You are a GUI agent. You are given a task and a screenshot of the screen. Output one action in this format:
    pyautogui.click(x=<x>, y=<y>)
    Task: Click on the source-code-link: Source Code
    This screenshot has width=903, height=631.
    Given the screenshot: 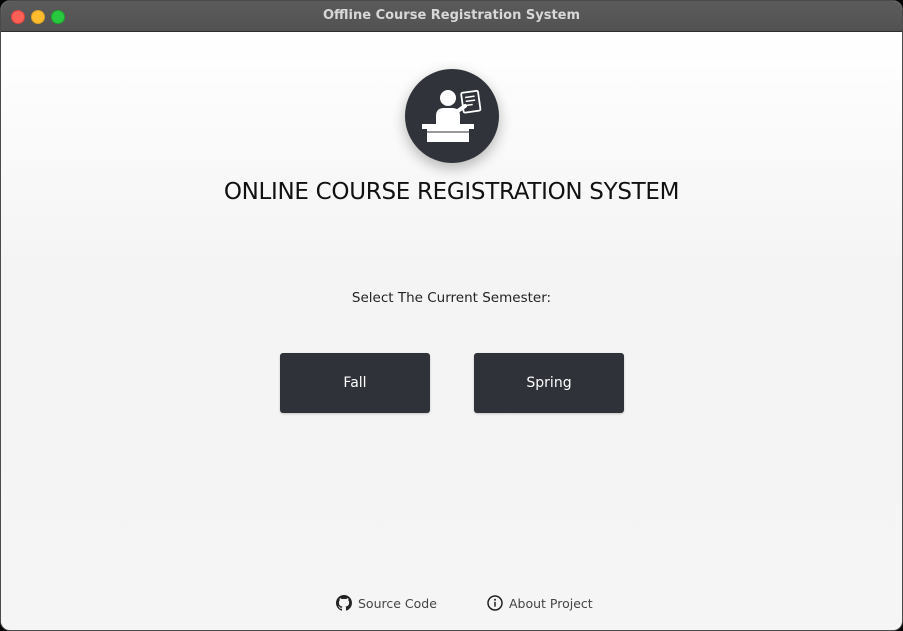 What is the action you would take?
    pyautogui.click(x=386, y=603)
    